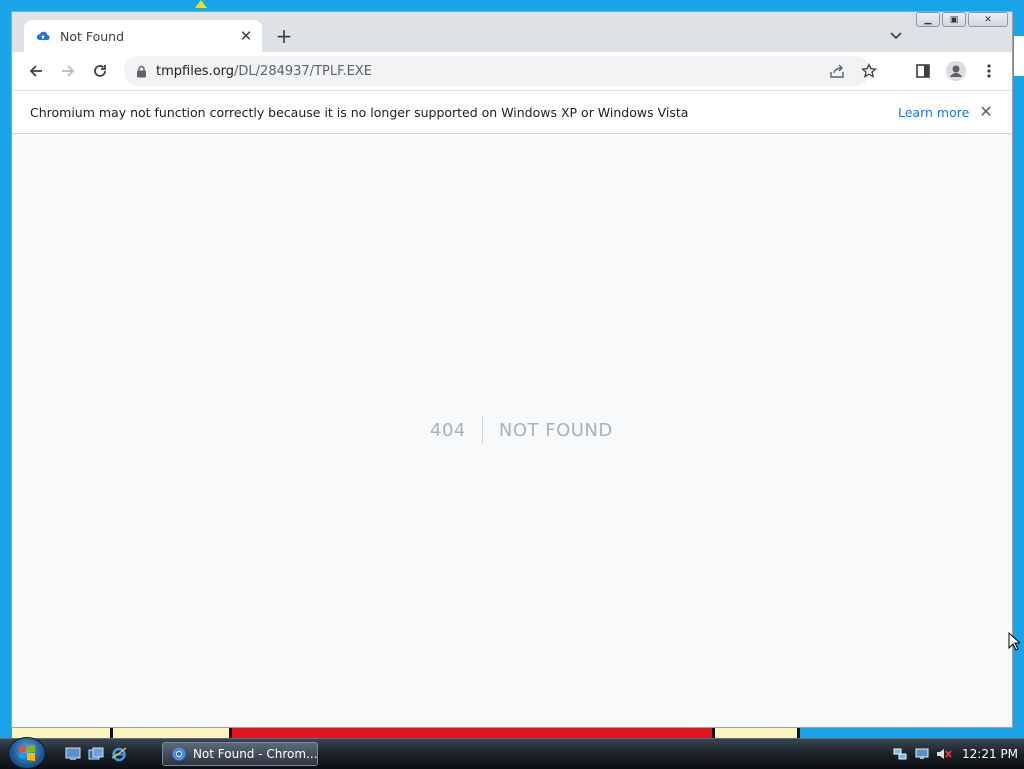  What do you see at coordinates (482, 430) in the screenshot?
I see `error-divider` at bounding box center [482, 430].